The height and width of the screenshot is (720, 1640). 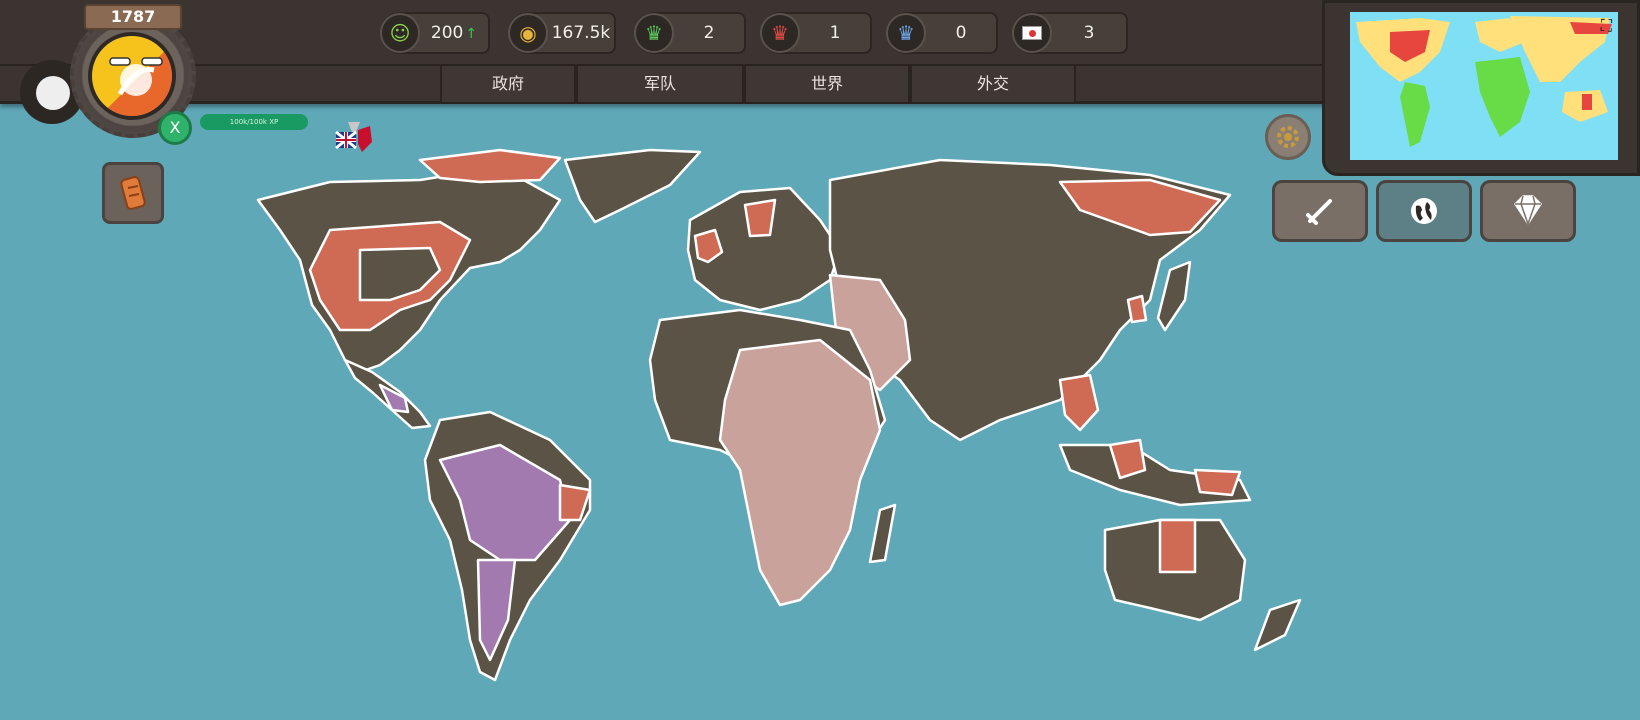 What do you see at coordinates (508, 84) in the screenshot?
I see `tab-government: 政府` at bounding box center [508, 84].